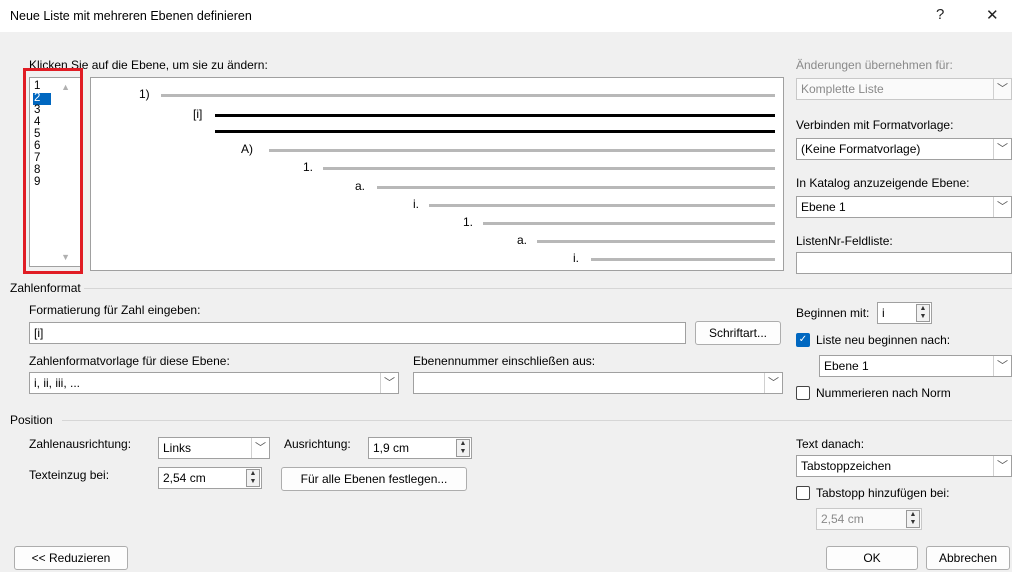 The height and width of the screenshot is (572, 1012). I want to click on position-group-label: Position, so click(31, 420).